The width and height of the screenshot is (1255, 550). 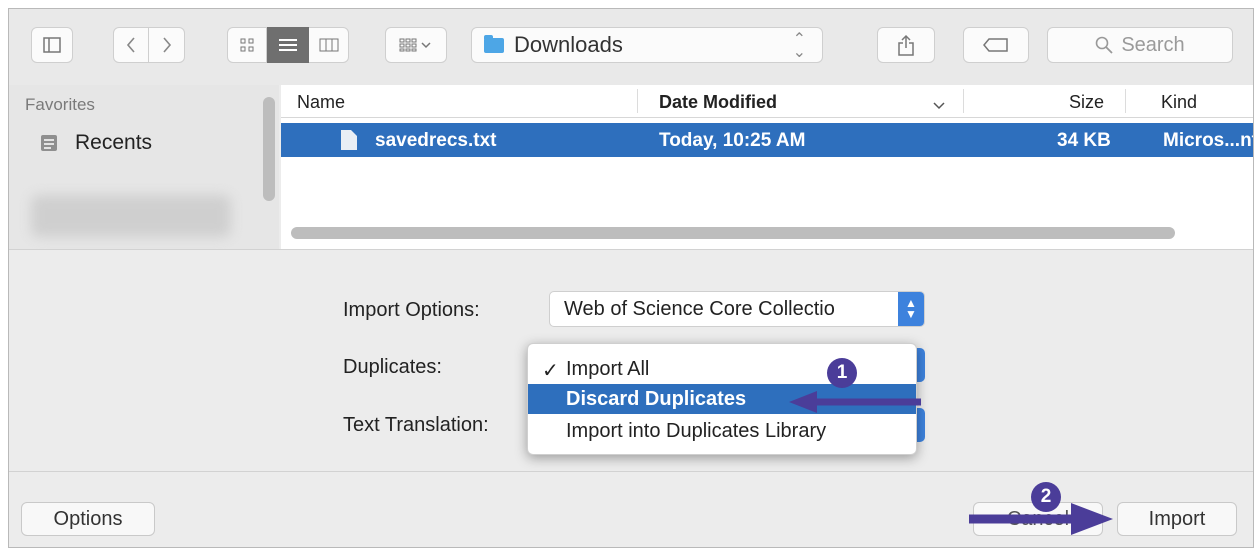 I want to click on import-options-label: Import Options:, so click(x=411, y=310).